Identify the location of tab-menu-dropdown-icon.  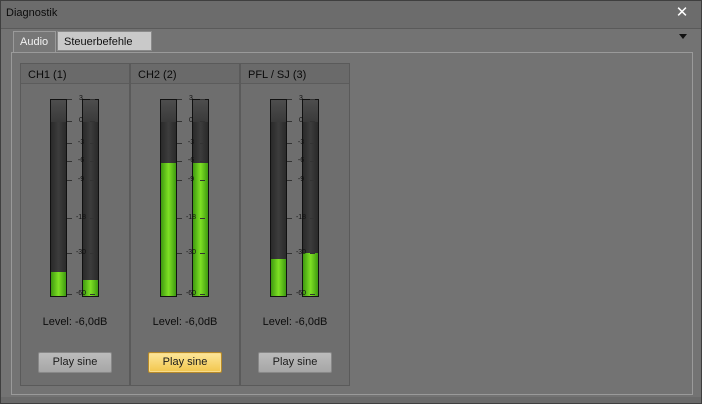
(683, 36).